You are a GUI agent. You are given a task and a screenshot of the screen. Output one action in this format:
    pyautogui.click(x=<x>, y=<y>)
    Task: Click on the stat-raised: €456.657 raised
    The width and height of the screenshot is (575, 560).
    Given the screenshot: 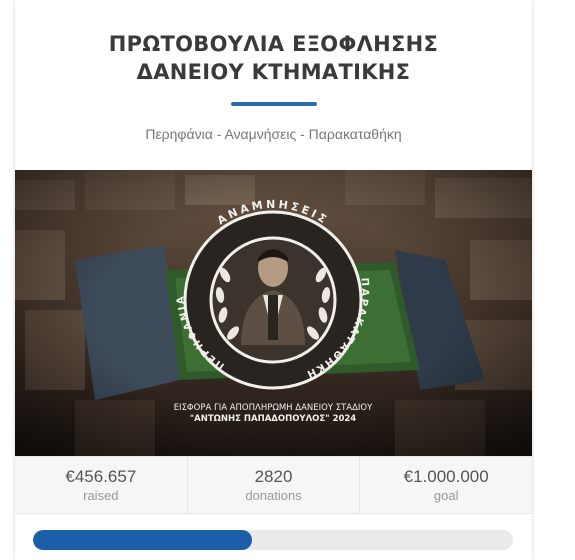 What is the action you would take?
    pyautogui.click(x=101, y=485)
    